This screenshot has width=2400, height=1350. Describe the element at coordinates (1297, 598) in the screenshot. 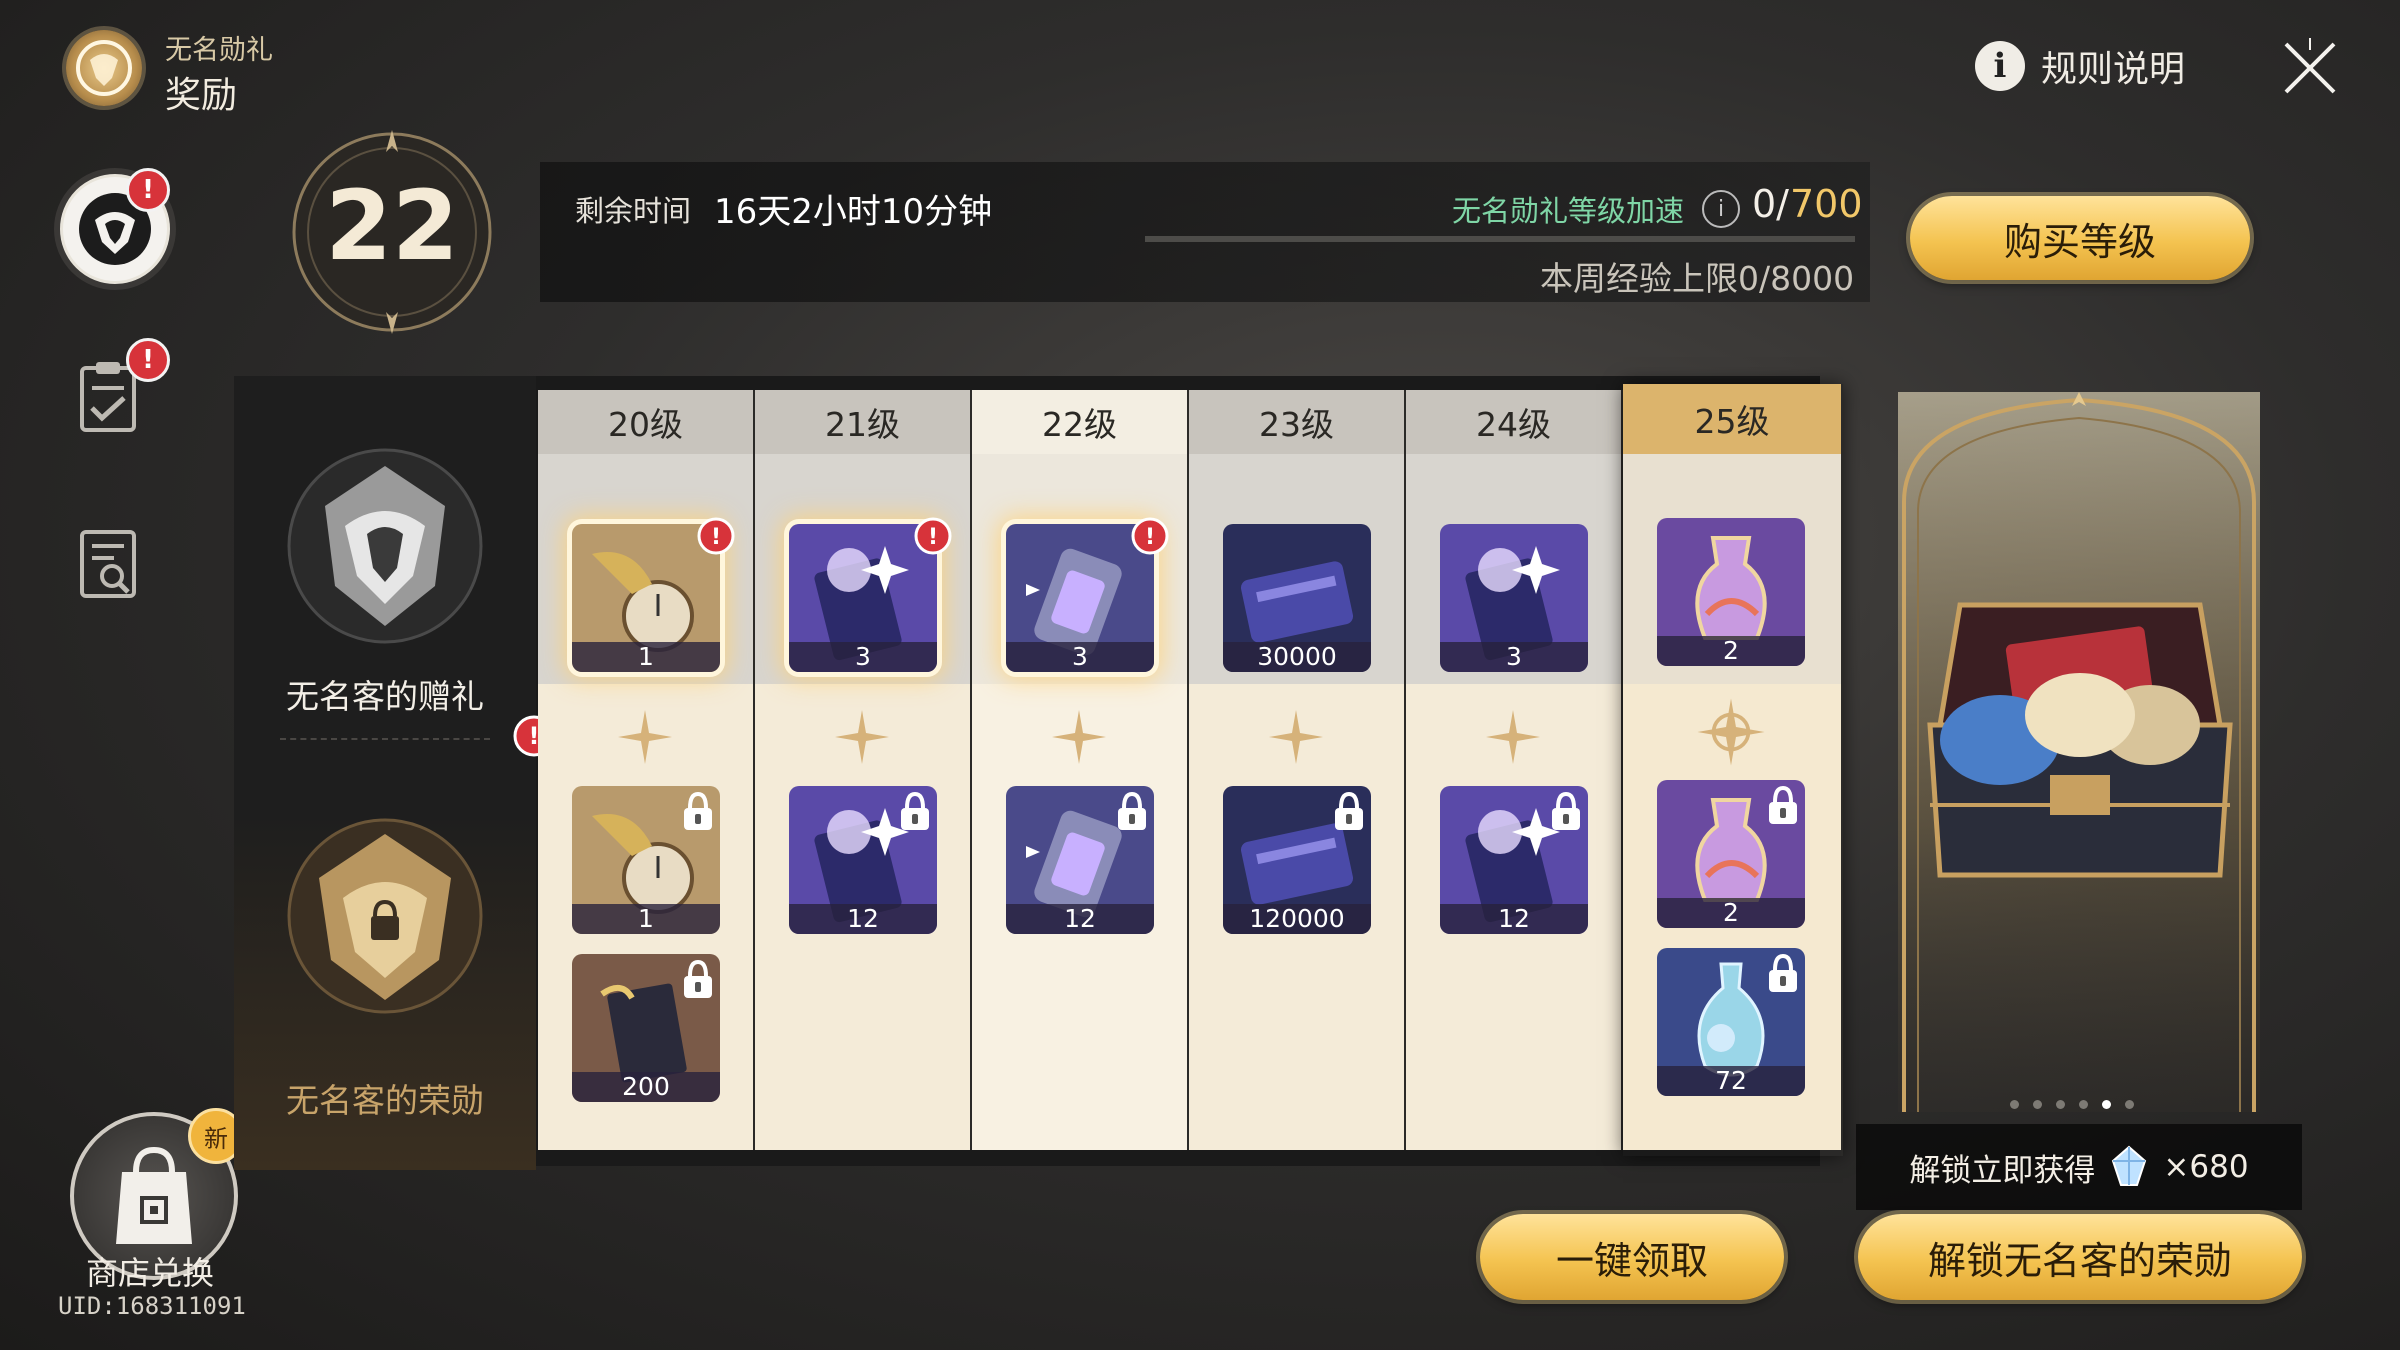

I see `reward-item-credit-card: 30000` at that location.